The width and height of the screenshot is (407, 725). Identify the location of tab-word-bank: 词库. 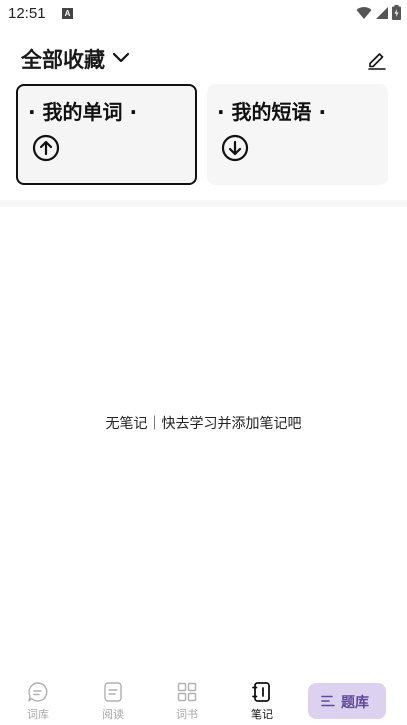
(38, 701).